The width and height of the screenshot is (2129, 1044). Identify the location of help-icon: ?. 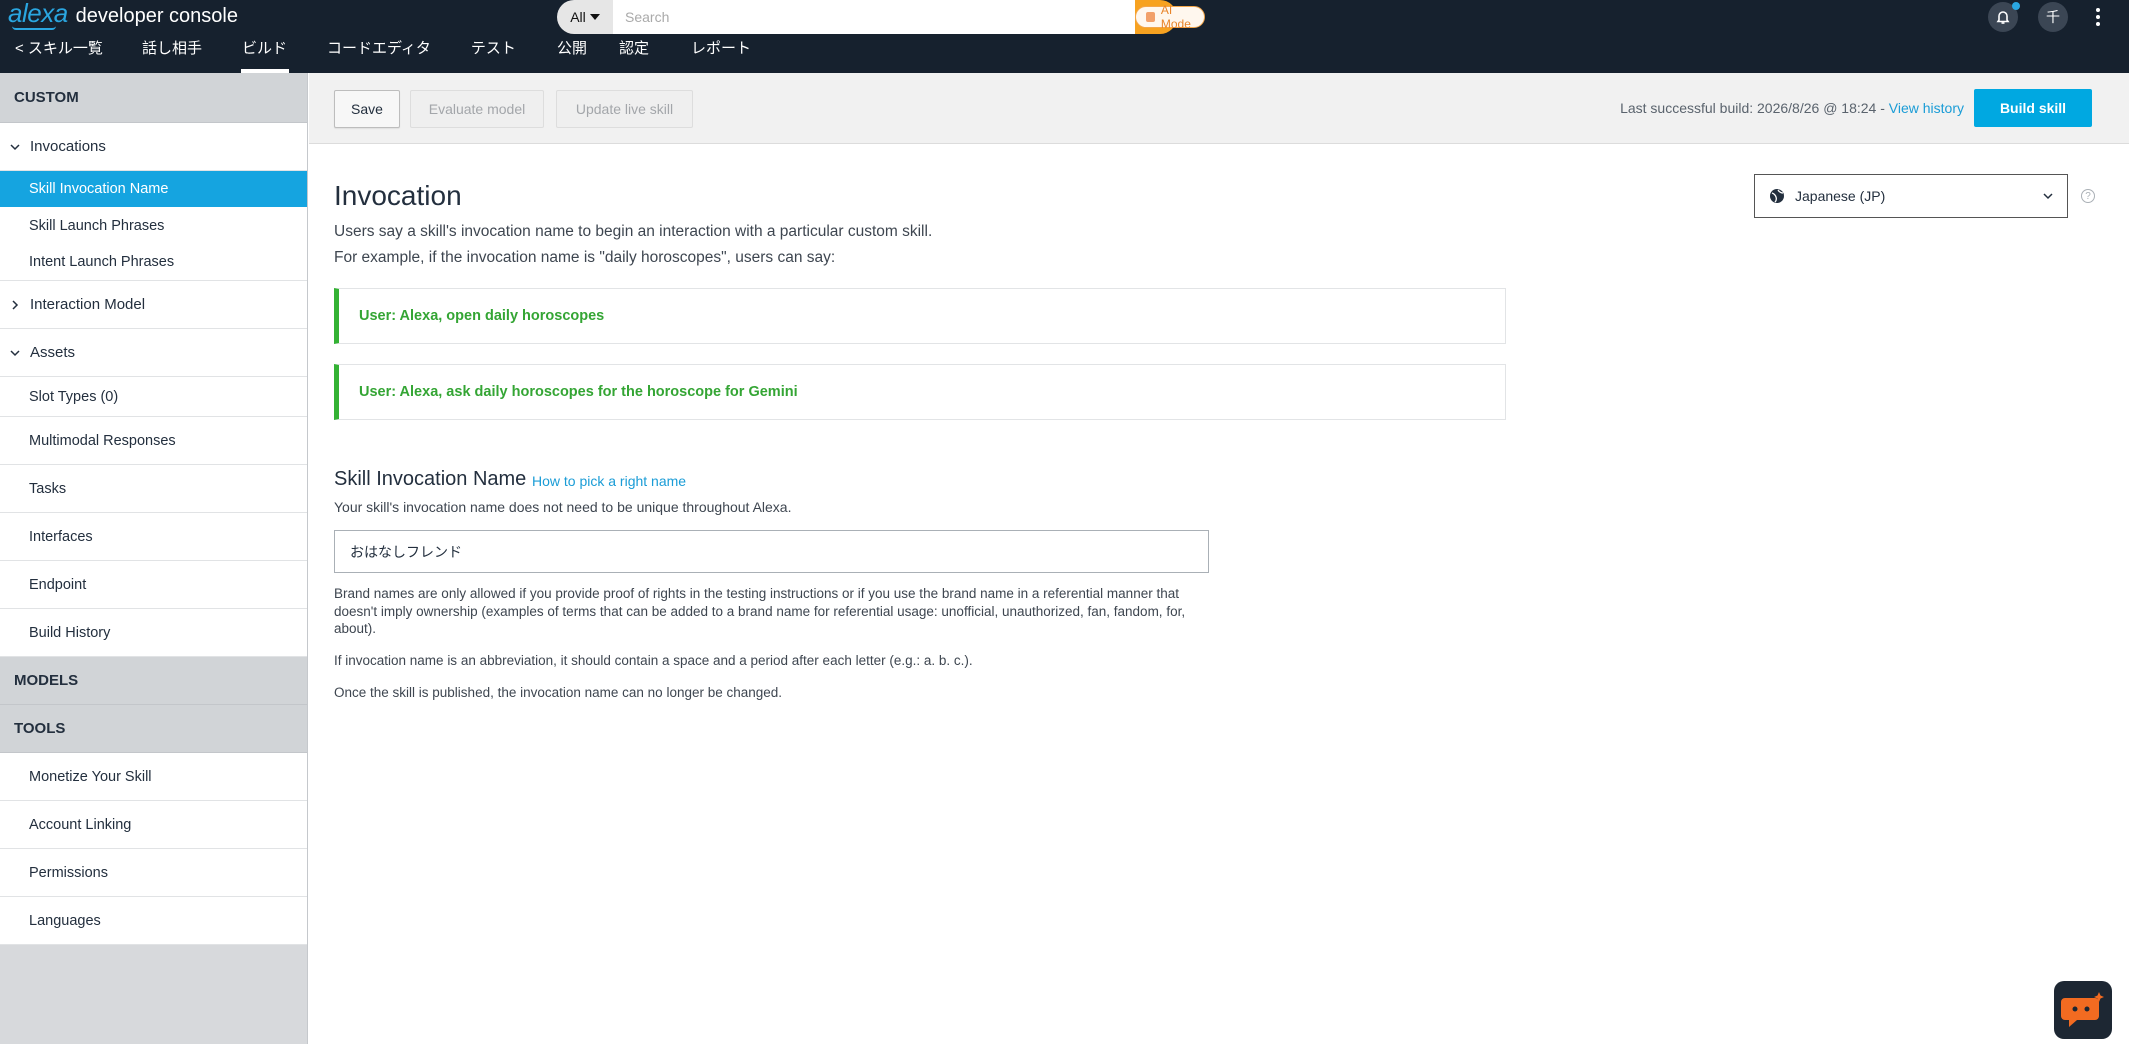
(2088, 196).